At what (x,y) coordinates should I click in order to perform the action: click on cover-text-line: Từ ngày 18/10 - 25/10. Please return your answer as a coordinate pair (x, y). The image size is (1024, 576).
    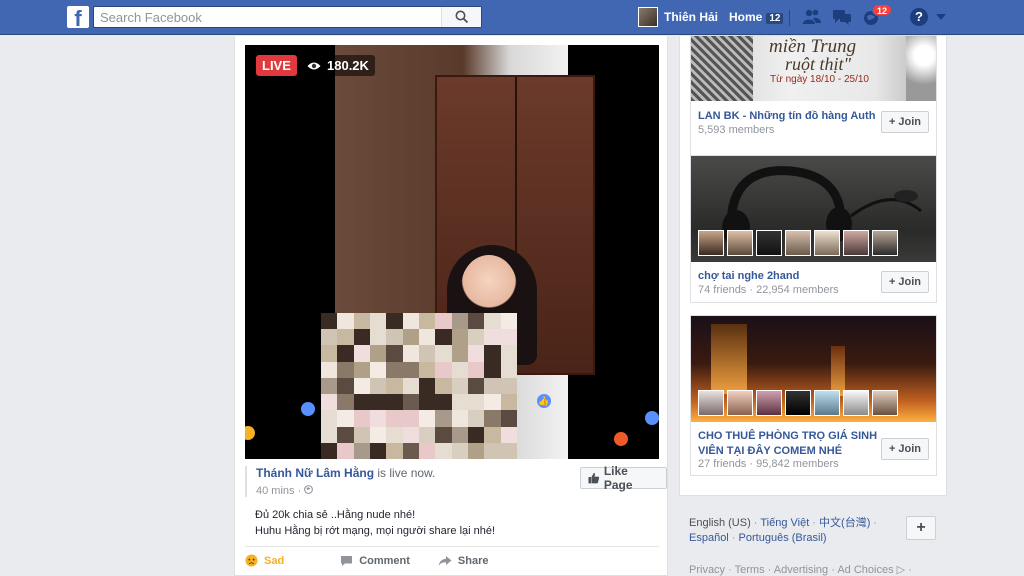
    Looking at the image, I should click on (819, 79).